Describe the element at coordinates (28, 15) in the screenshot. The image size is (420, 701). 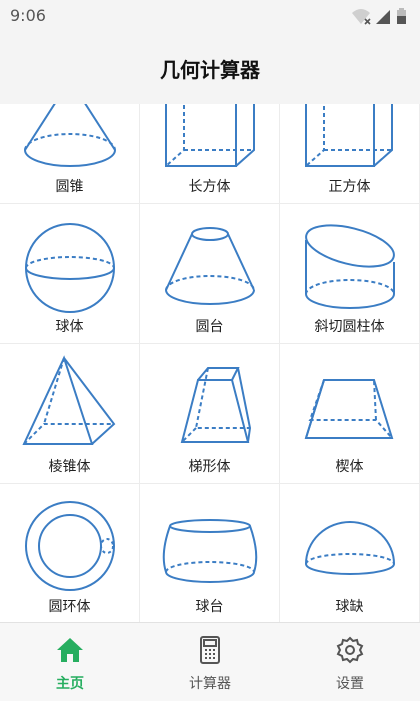
I see `status-time: 9:06` at that location.